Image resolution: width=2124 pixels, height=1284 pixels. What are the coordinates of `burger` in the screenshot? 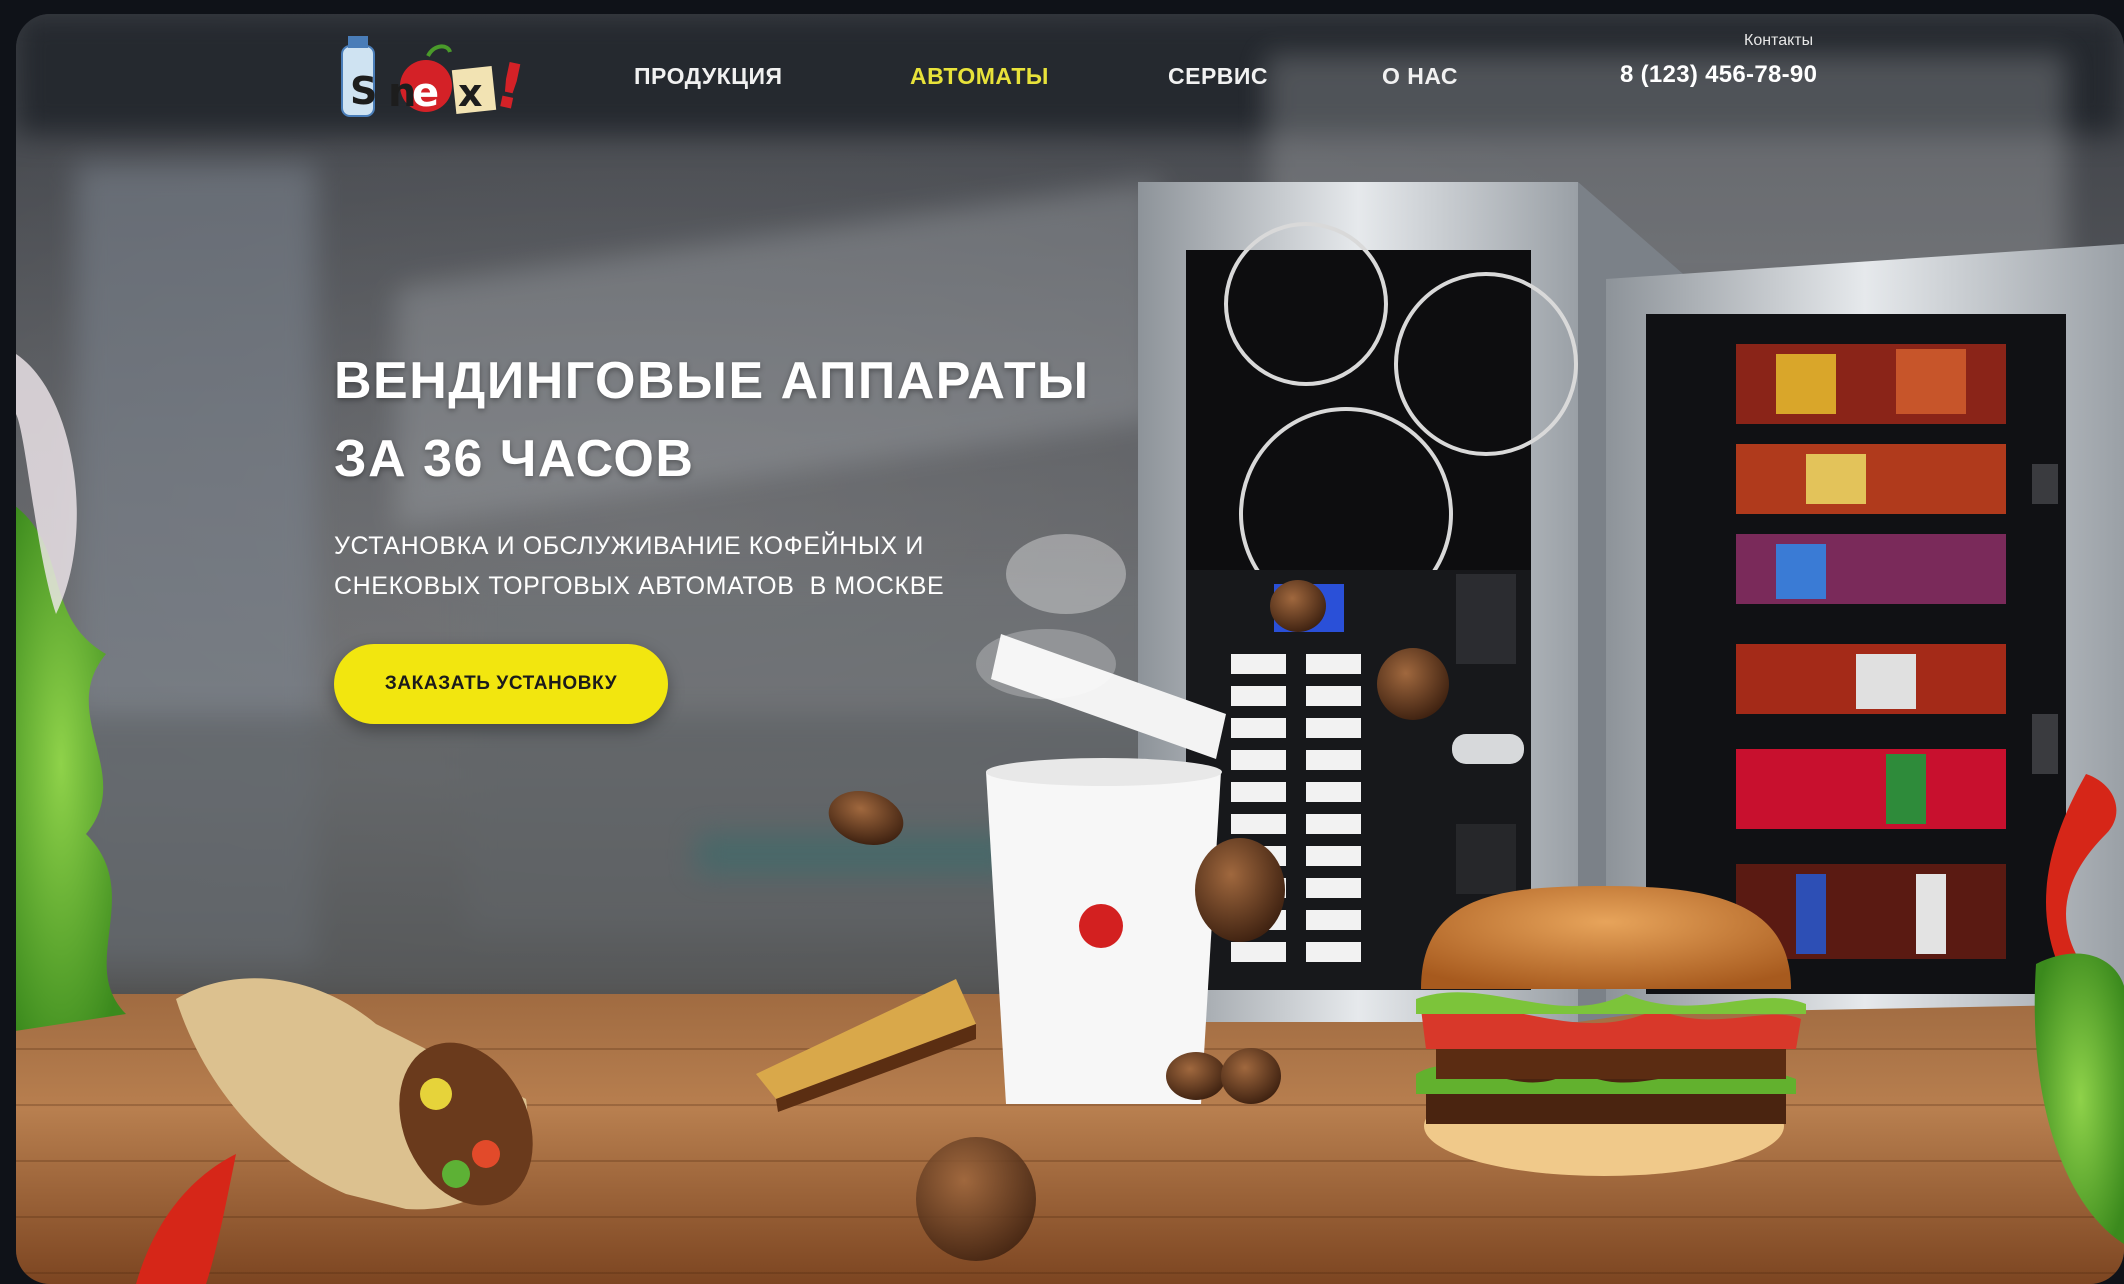 It's located at (1611, 1031).